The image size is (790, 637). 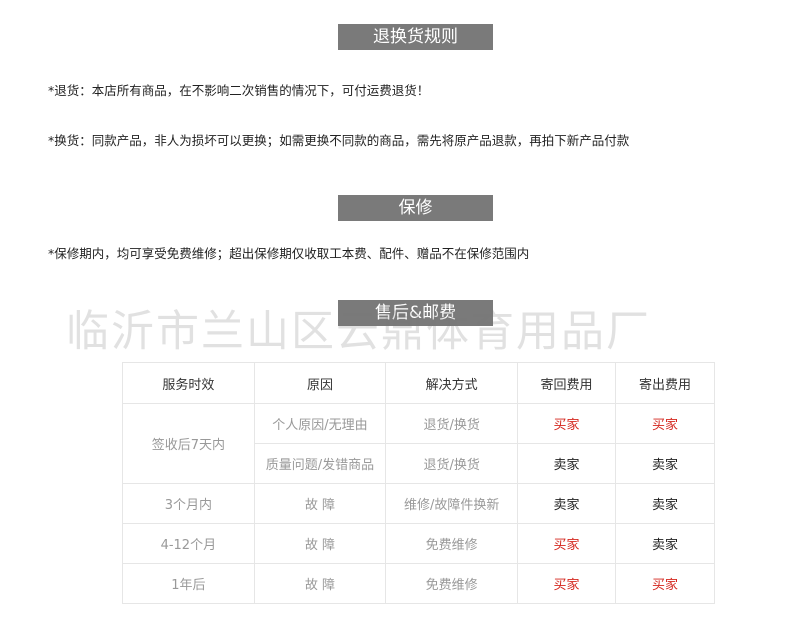 What do you see at coordinates (188, 443) in the screenshot?
I see `period-cell: 签收后7天内` at bounding box center [188, 443].